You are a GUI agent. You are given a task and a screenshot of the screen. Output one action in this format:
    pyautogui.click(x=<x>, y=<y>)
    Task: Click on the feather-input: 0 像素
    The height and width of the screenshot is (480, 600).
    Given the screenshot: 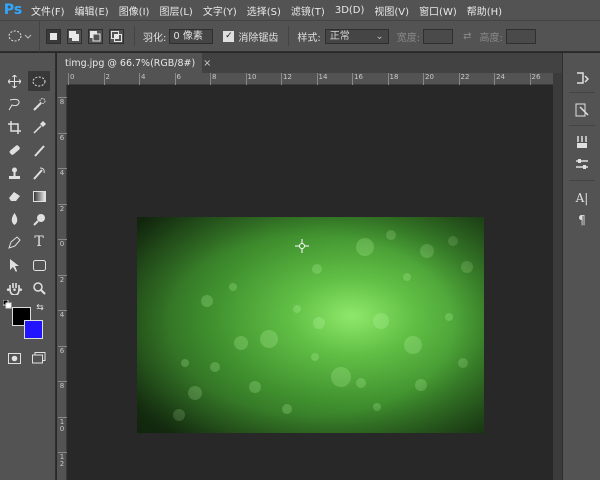 What is the action you would take?
    pyautogui.click(x=191, y=36)
    